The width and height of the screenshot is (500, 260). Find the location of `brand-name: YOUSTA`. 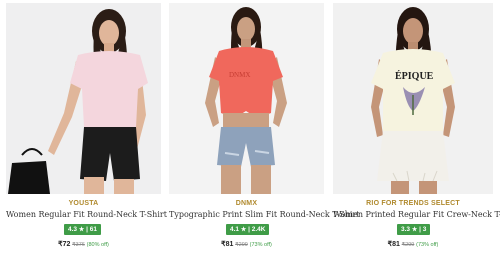

brand-name: YOUSTA is located at coordinates (83, 203).